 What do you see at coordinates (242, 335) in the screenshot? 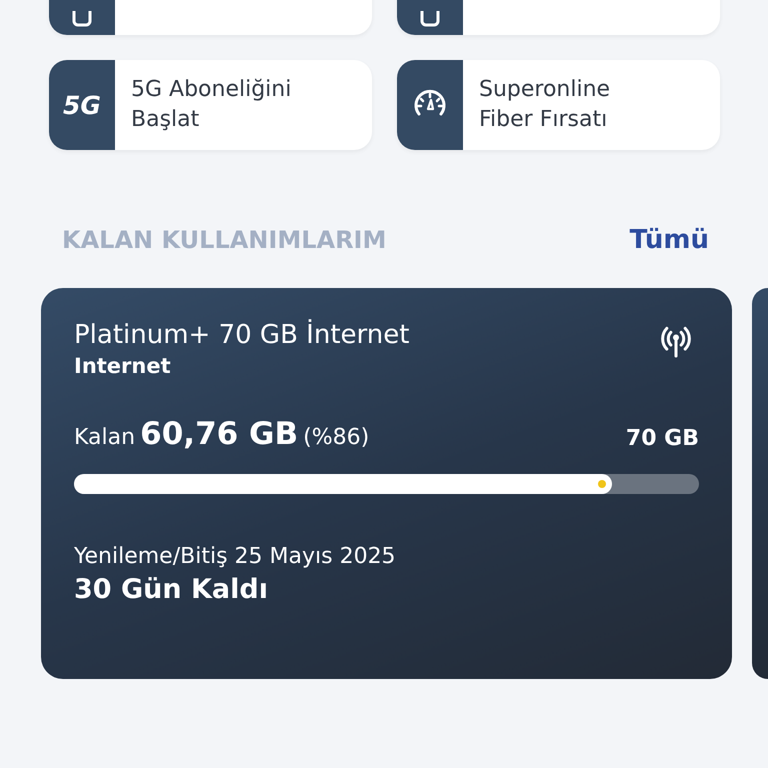
I see `package-name: Platinum+ 70 GB İnternet` at bounding box center [242, 335].